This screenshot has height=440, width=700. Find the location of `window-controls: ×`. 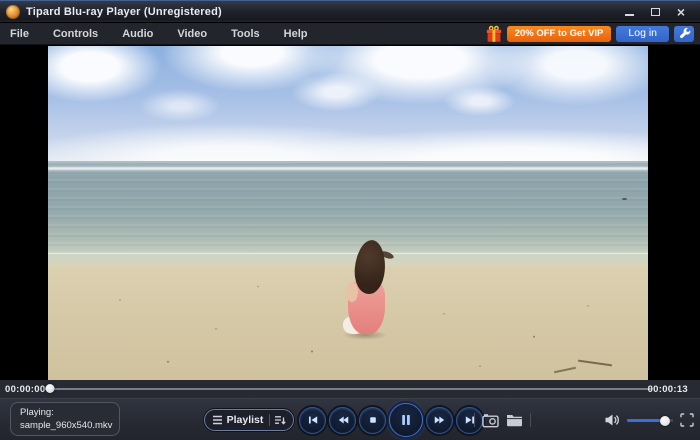

window-controls: × is located at coordinates (657, 11).